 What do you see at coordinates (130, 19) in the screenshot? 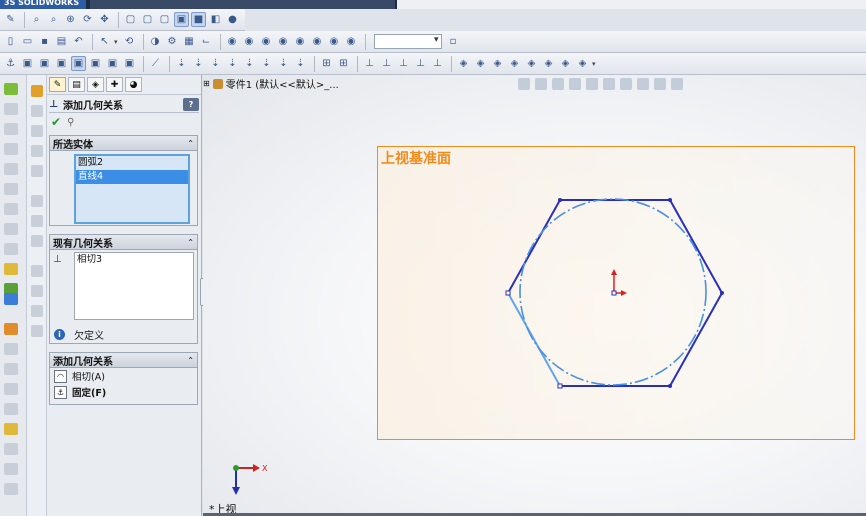
I see `view-orient-icon: ▢` at bounding box center [130, 19].